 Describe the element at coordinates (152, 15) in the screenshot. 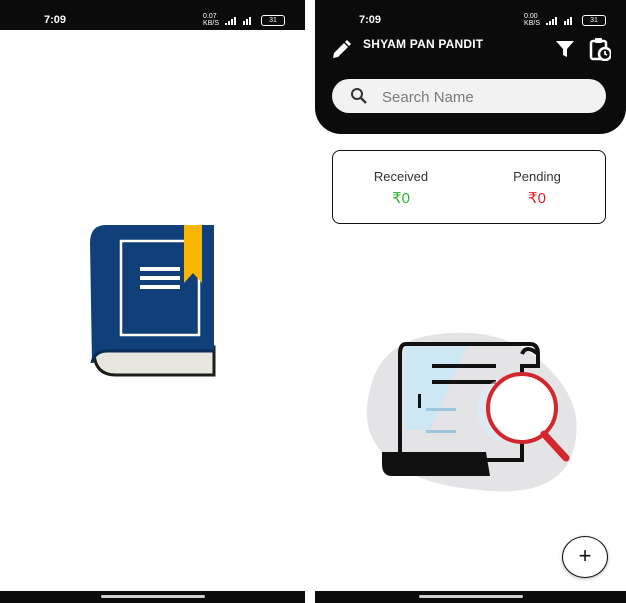

I see `status-bar: 7:09 0.07 KB/S 31` at that location.